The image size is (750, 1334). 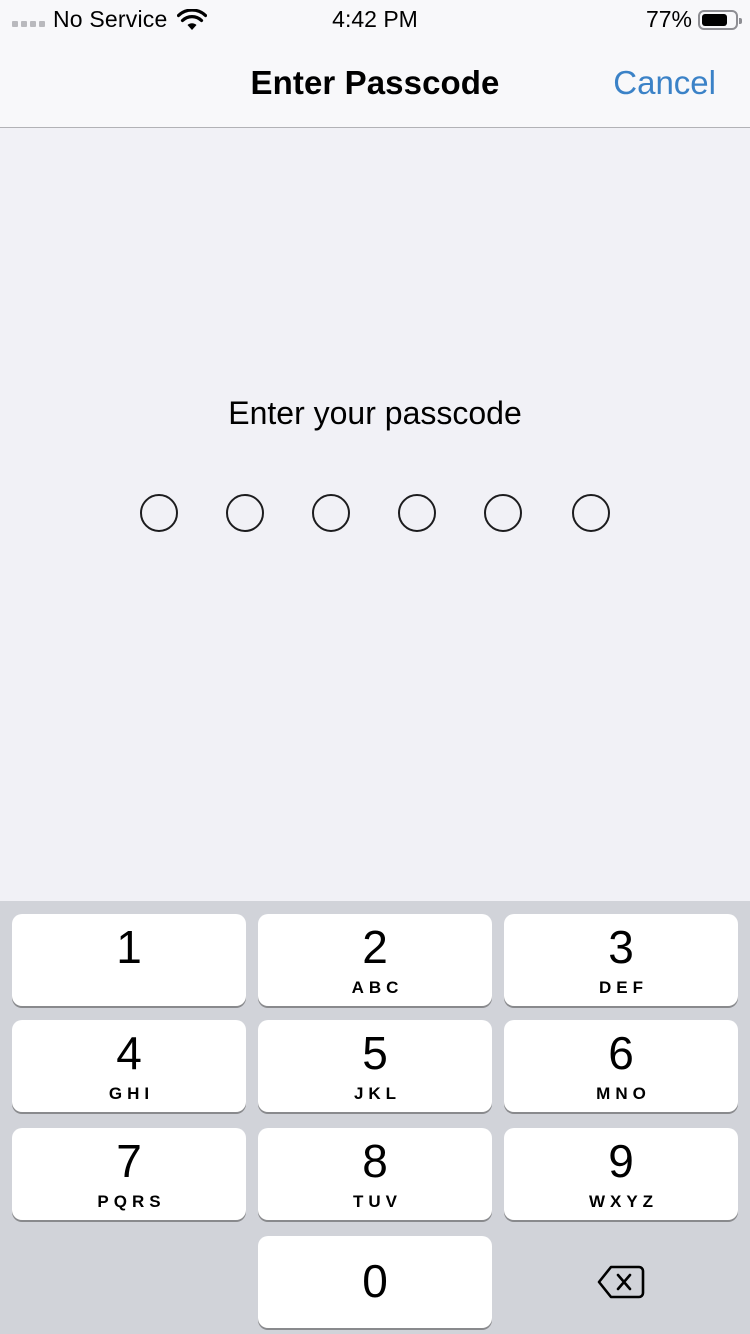 What do you see at coordinates (129, 1053) in the screenshot?
I see `key-digit: 4` at bounding box center [129, 1053].